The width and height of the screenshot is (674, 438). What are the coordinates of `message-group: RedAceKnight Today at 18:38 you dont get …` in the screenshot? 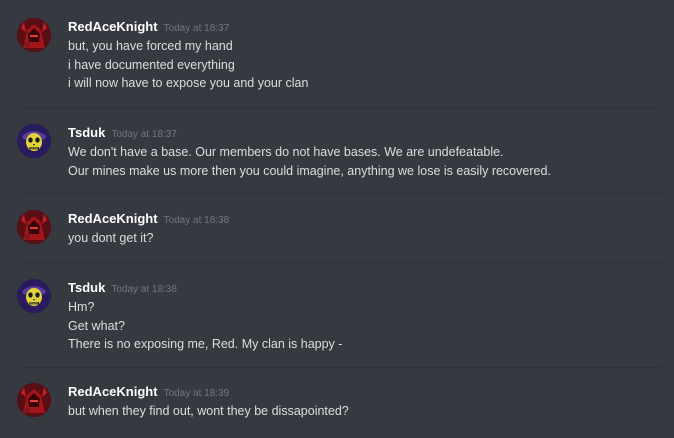 It's located at (337, 231).